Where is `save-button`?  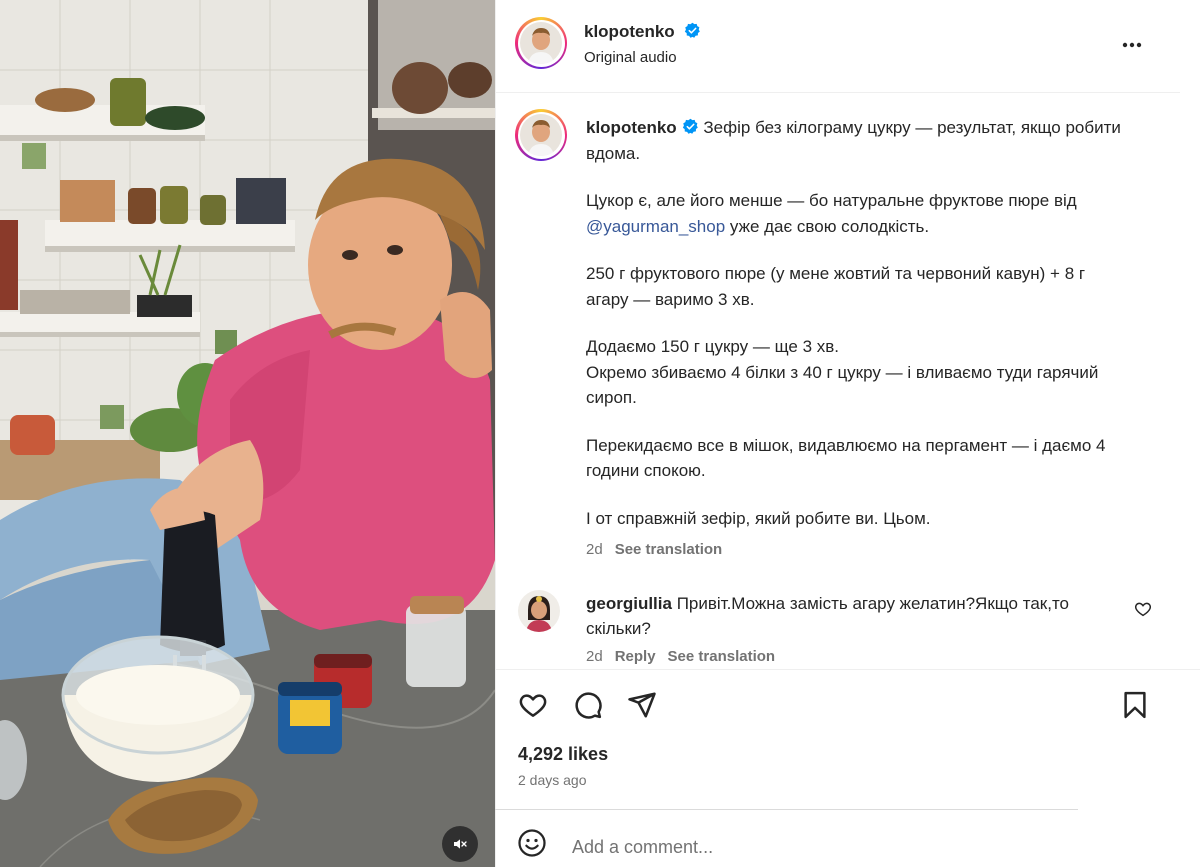 save-button is located at coordinates (1135, 707).